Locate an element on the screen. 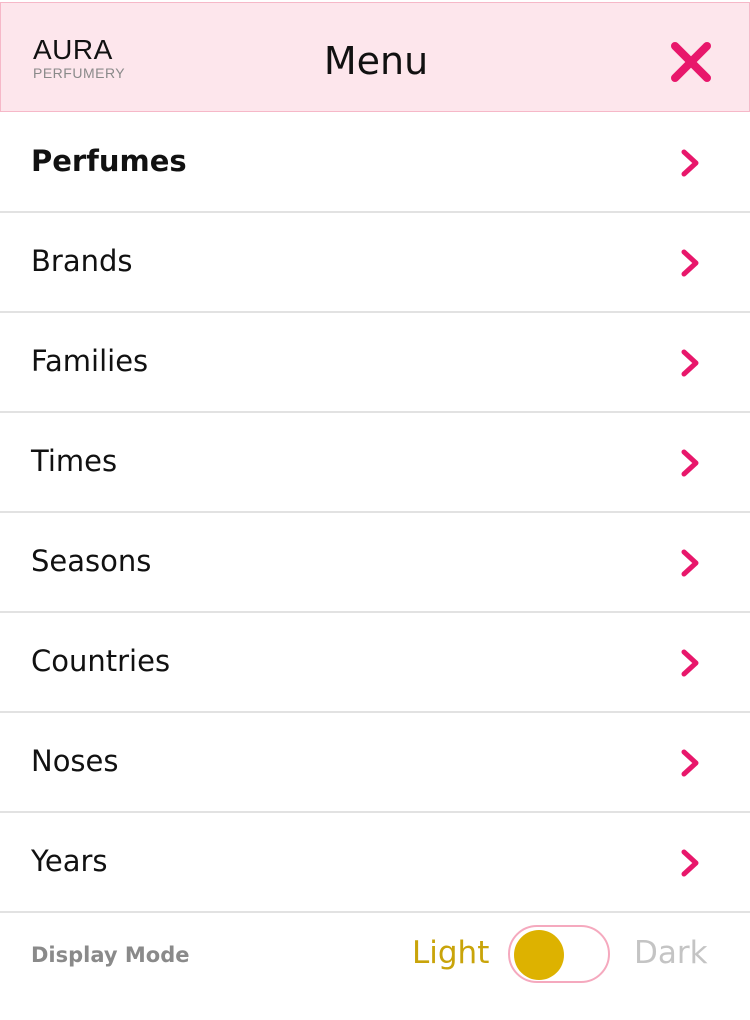 The image size is (750, 1020). display-mode-row: Display Mode Light Dark is located at coordinates (375, 958).